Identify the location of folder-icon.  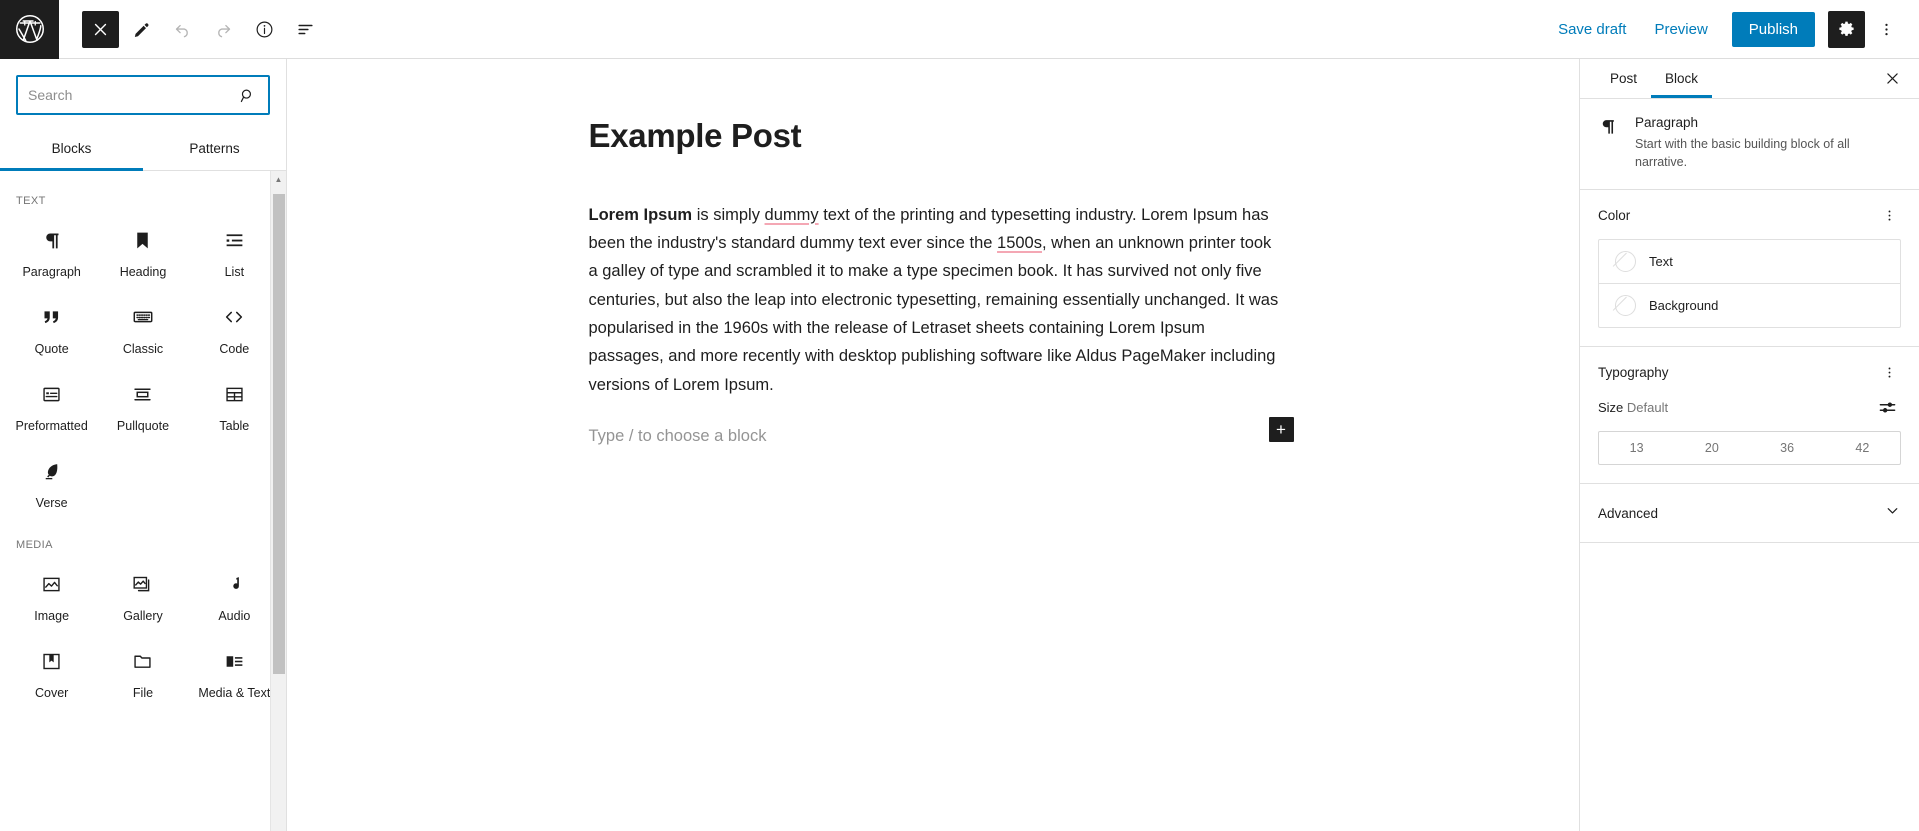
(142, 661).